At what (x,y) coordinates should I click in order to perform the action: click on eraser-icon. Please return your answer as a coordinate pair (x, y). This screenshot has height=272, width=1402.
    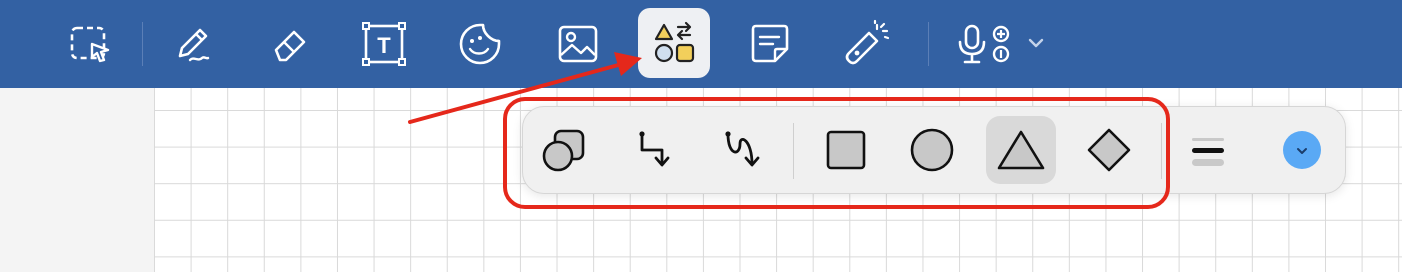
    Looking at the image, I should click on (290, 46).